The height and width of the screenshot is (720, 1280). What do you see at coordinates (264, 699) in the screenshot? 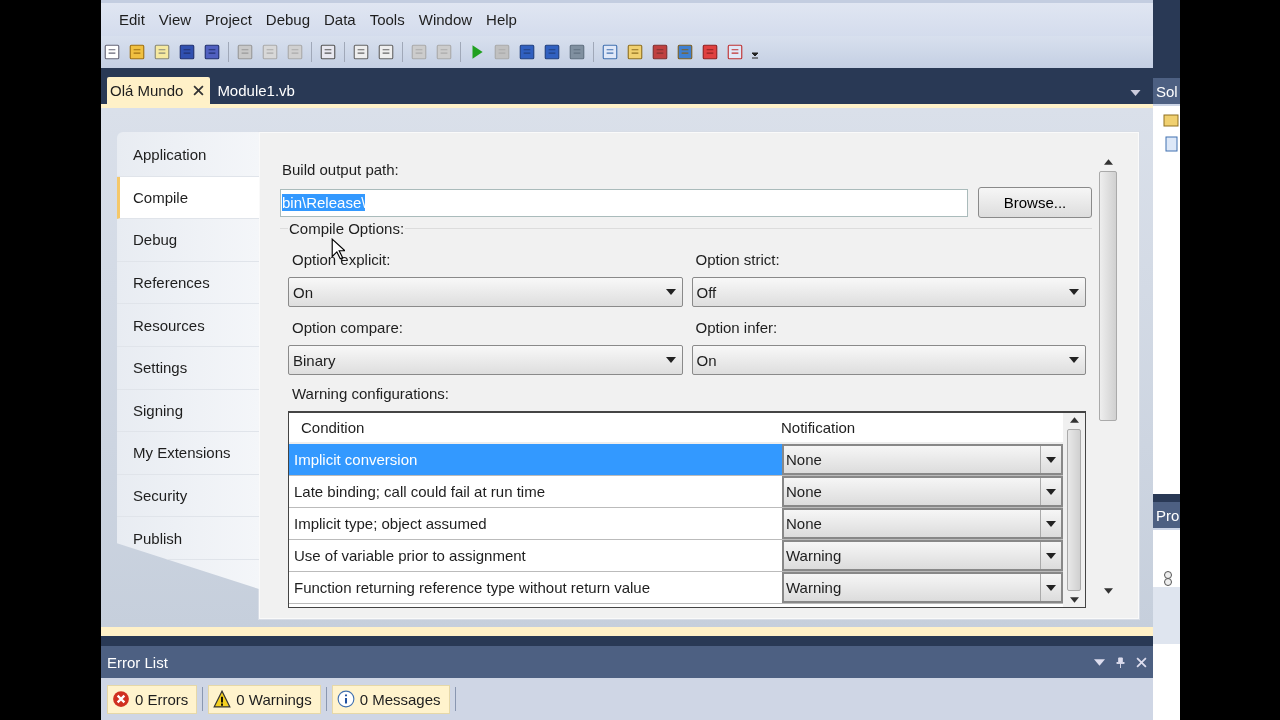
I see `filter-button: 0 Warnings` at bounding box center [264, 699].